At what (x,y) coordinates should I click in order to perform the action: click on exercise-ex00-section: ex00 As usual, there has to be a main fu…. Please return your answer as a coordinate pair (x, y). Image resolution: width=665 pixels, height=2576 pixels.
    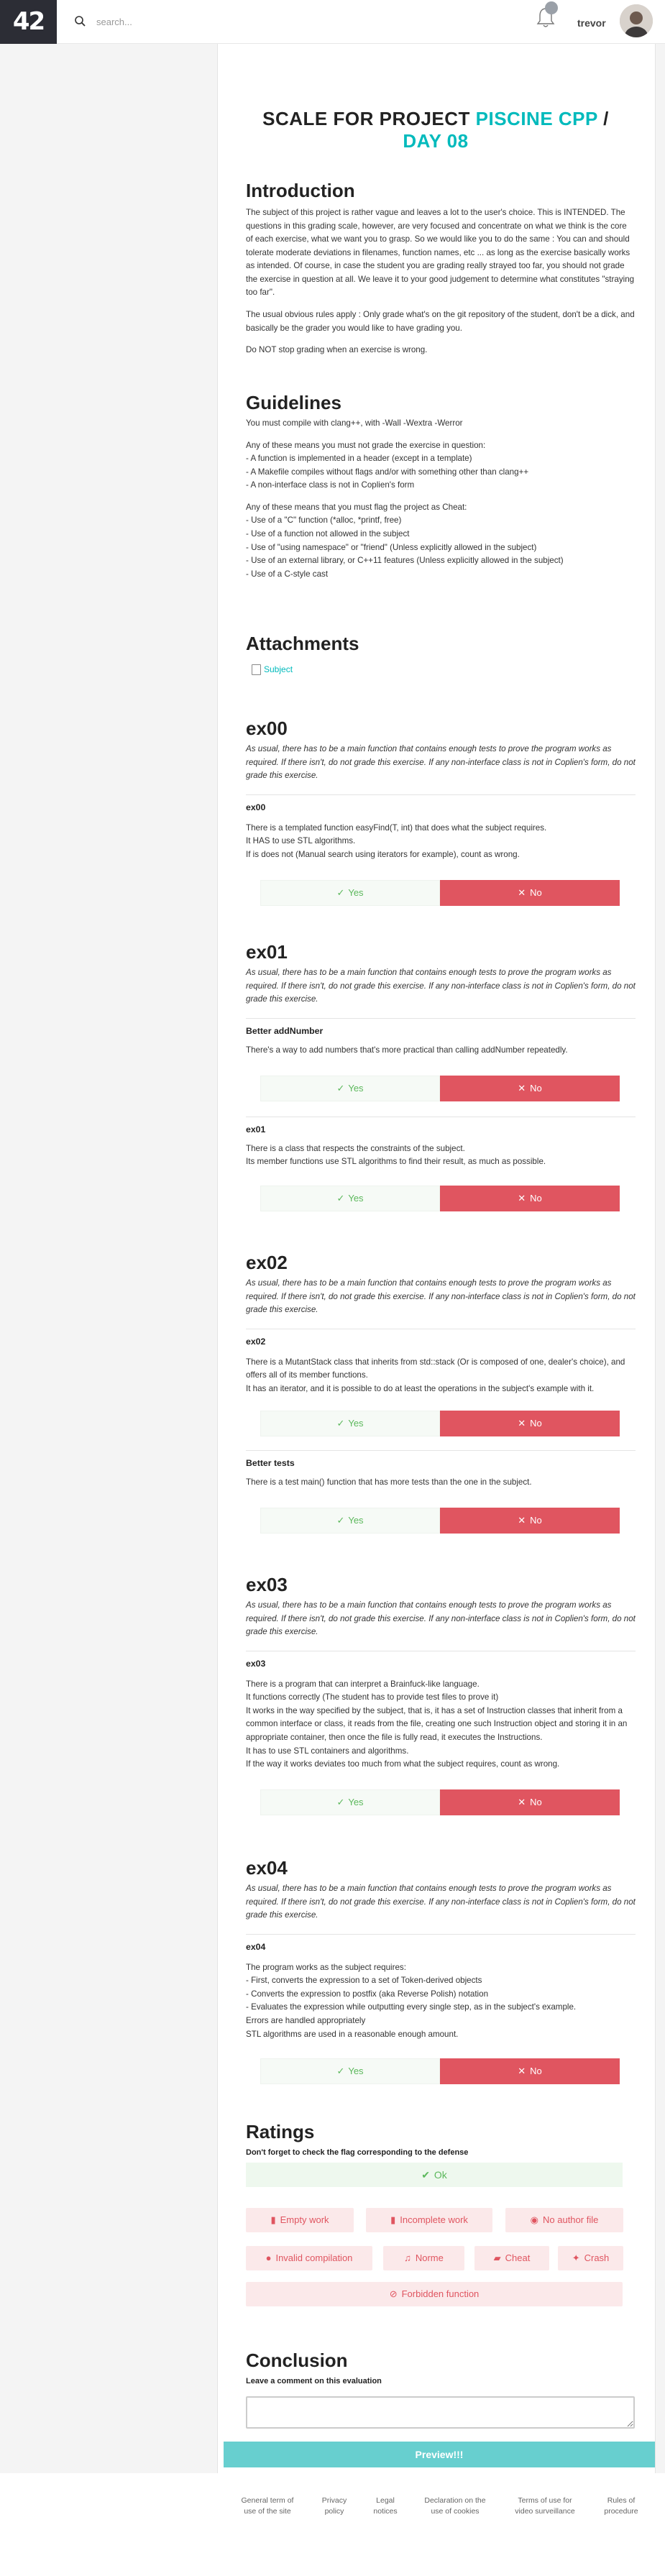
    Looking at the image, I should click on (441, 750).